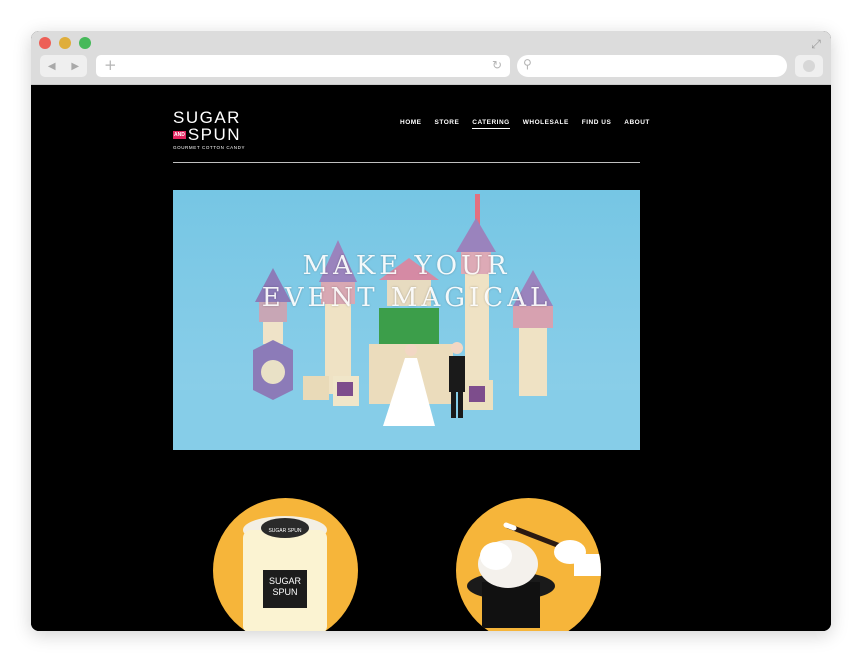 The image size is (862, 662). I want to click on nav-catering: CATERING, so click(491, 124).